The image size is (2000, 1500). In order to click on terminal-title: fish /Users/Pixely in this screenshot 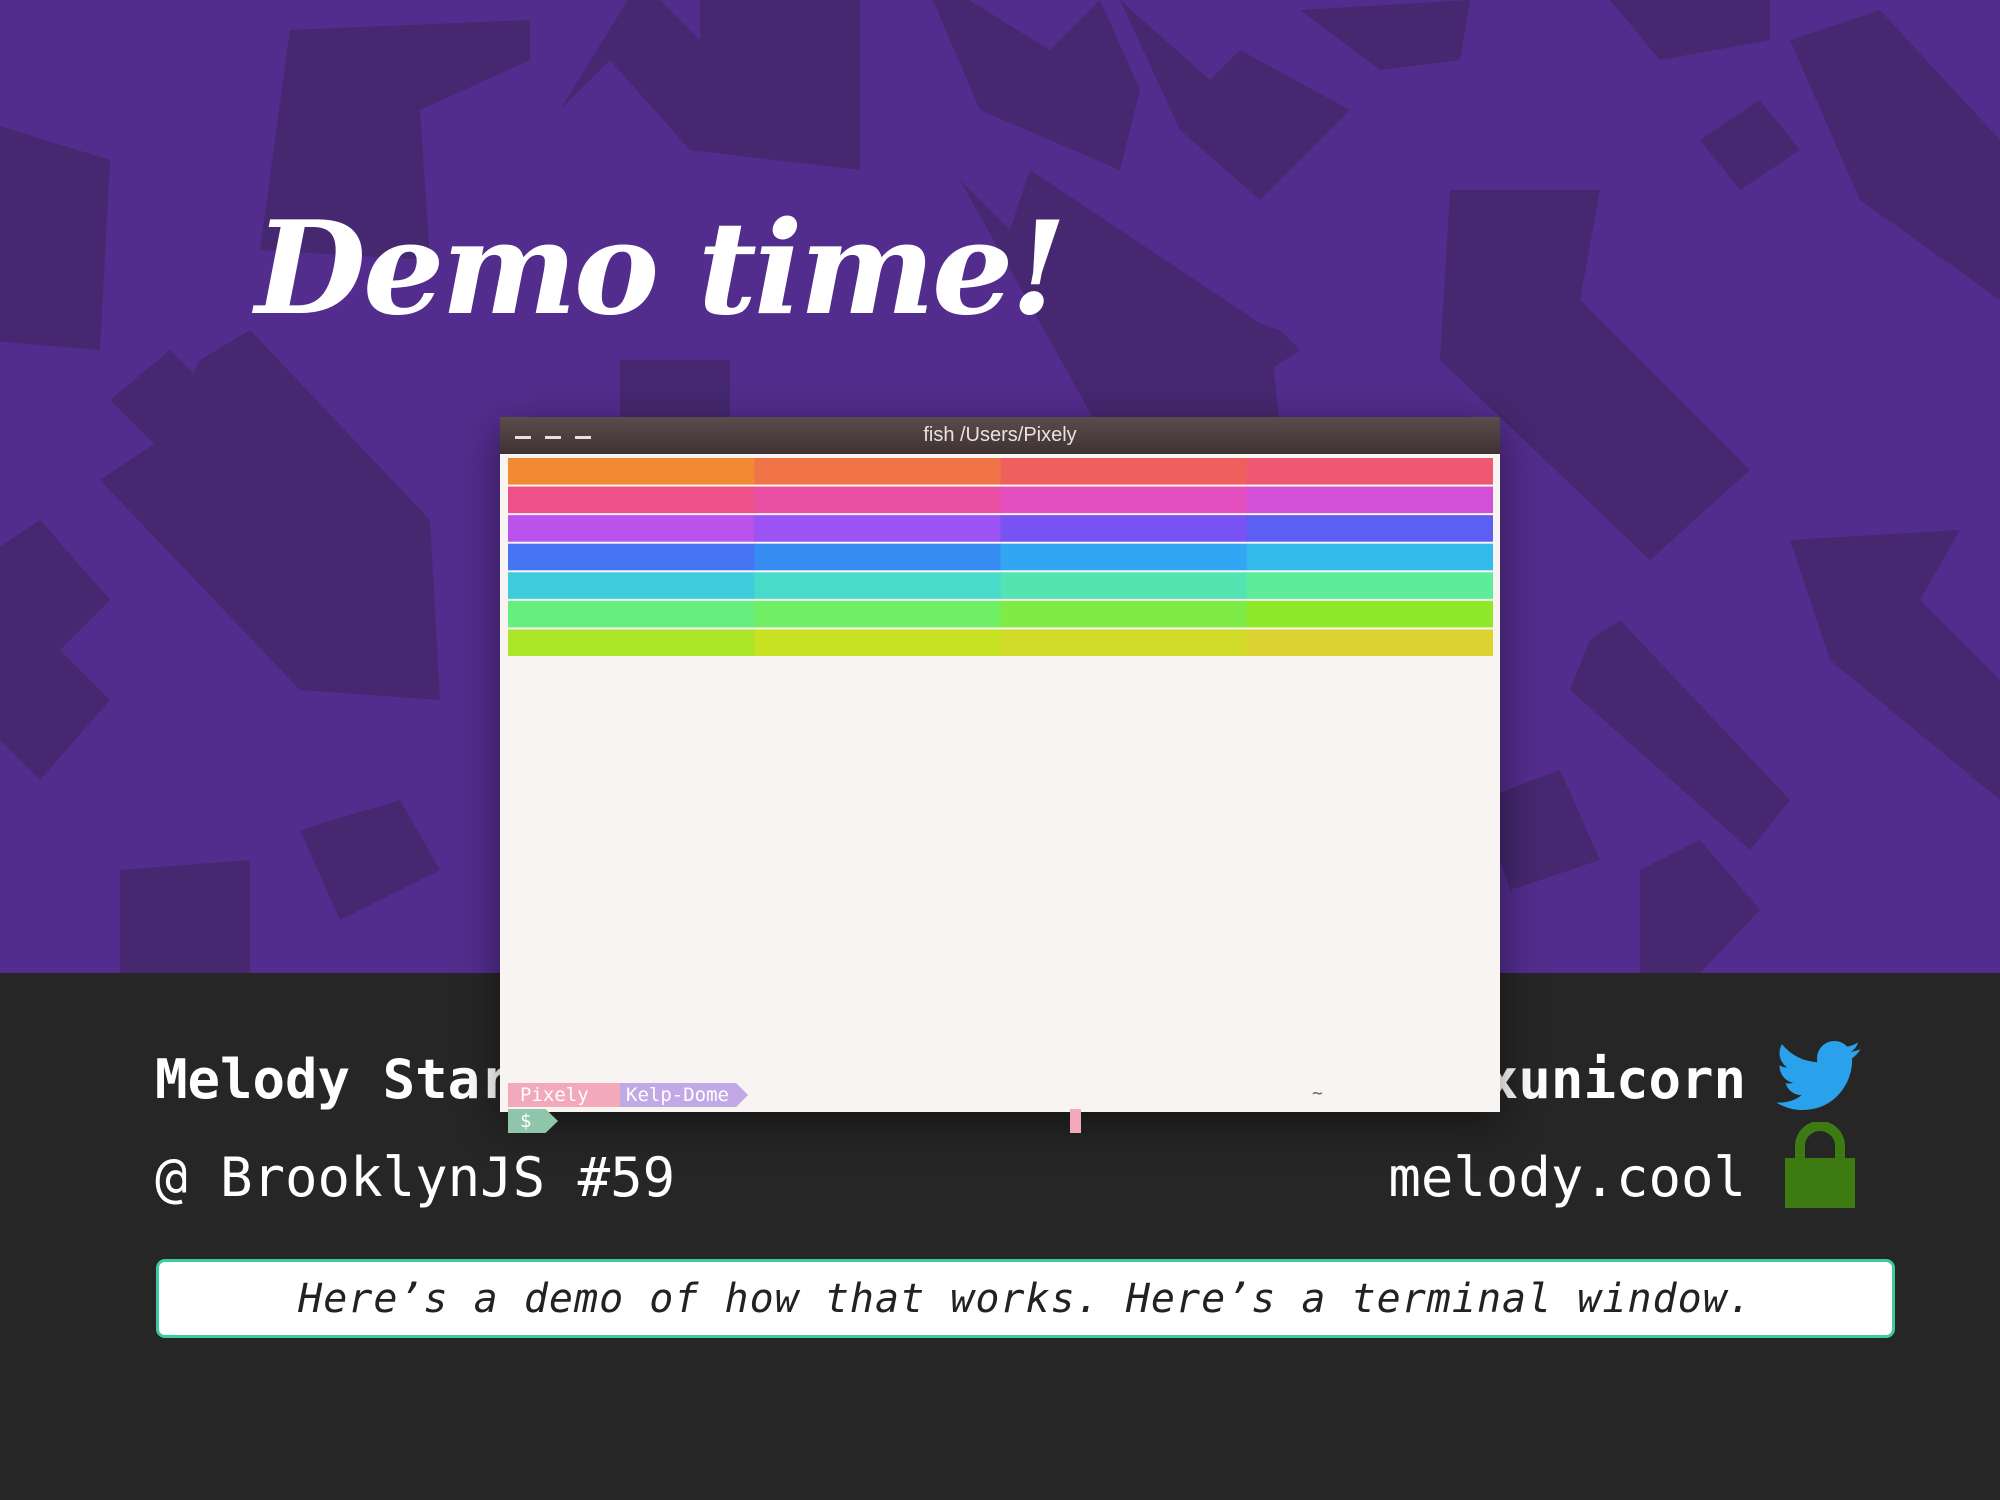, I will do `click(1000, 435)`.